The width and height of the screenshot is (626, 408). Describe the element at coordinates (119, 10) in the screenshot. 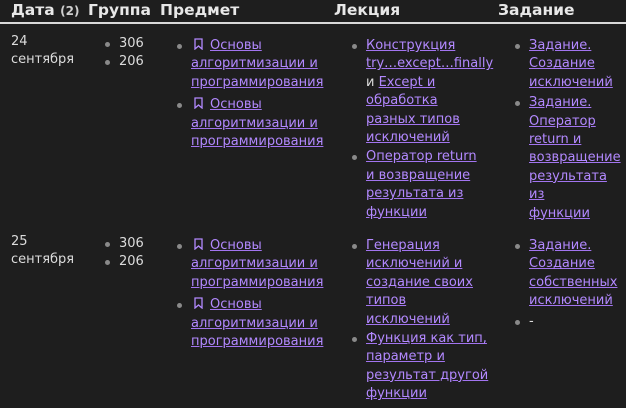

I see `column-header-group: Группа` at that location.